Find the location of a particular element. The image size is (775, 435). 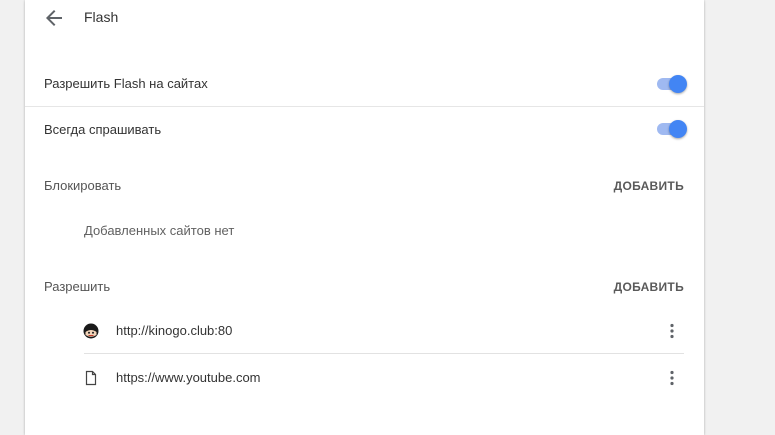

arrow-back-icon is located at coordinates (54, 18).